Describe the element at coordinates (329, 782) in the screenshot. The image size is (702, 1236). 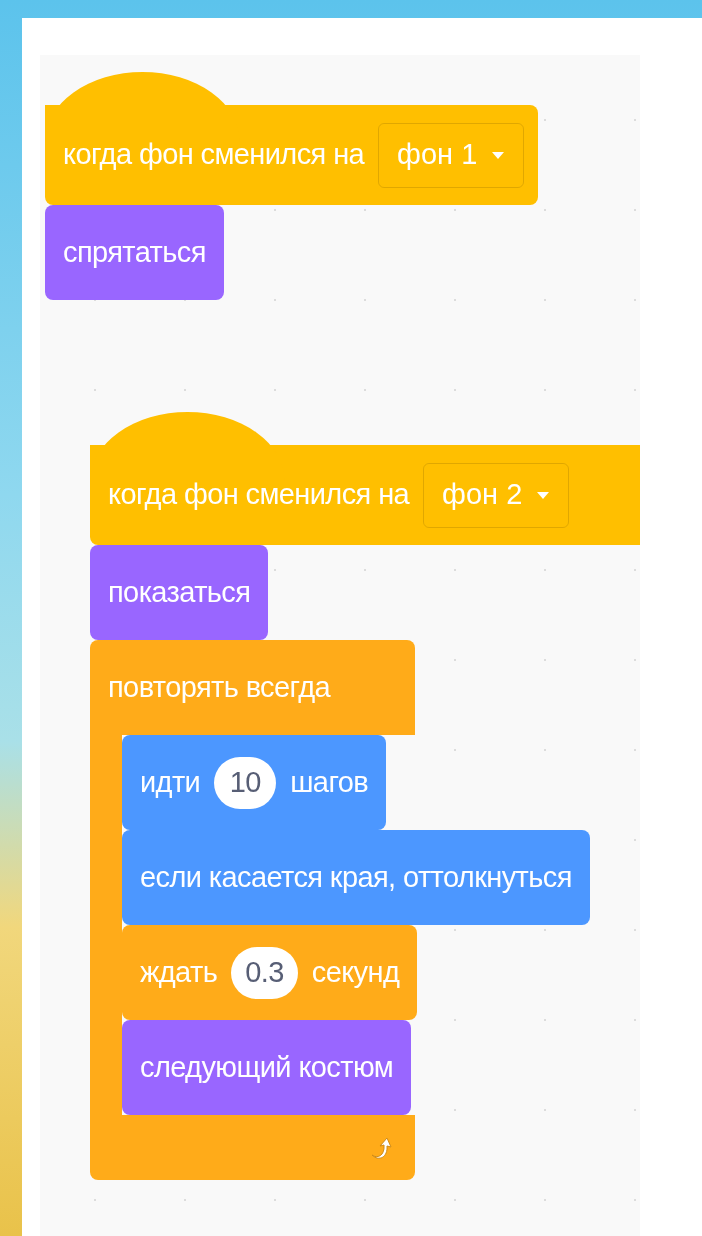
I see `block-label: шагов` at that location.